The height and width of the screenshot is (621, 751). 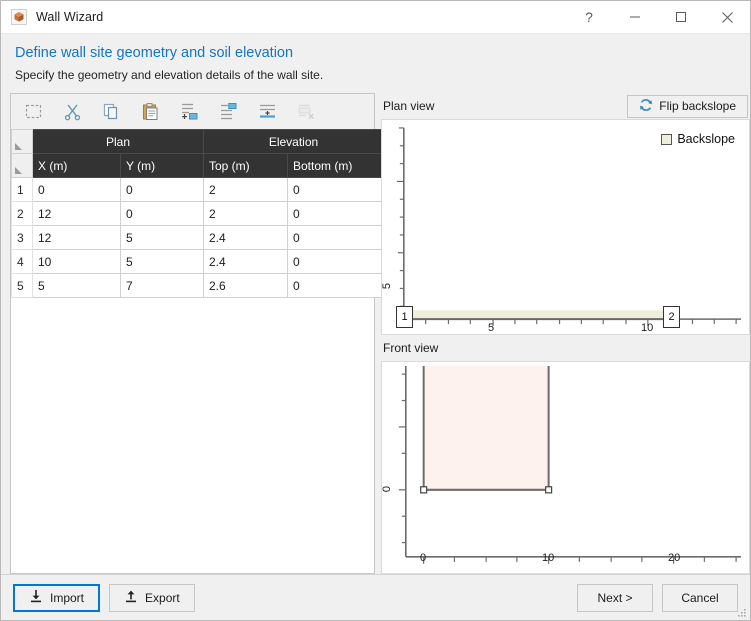 What do you see at coordinates (423, 558) in the screenshot?
I see `front-x-tick-label-0: 0` at bounding box center [423, 558].